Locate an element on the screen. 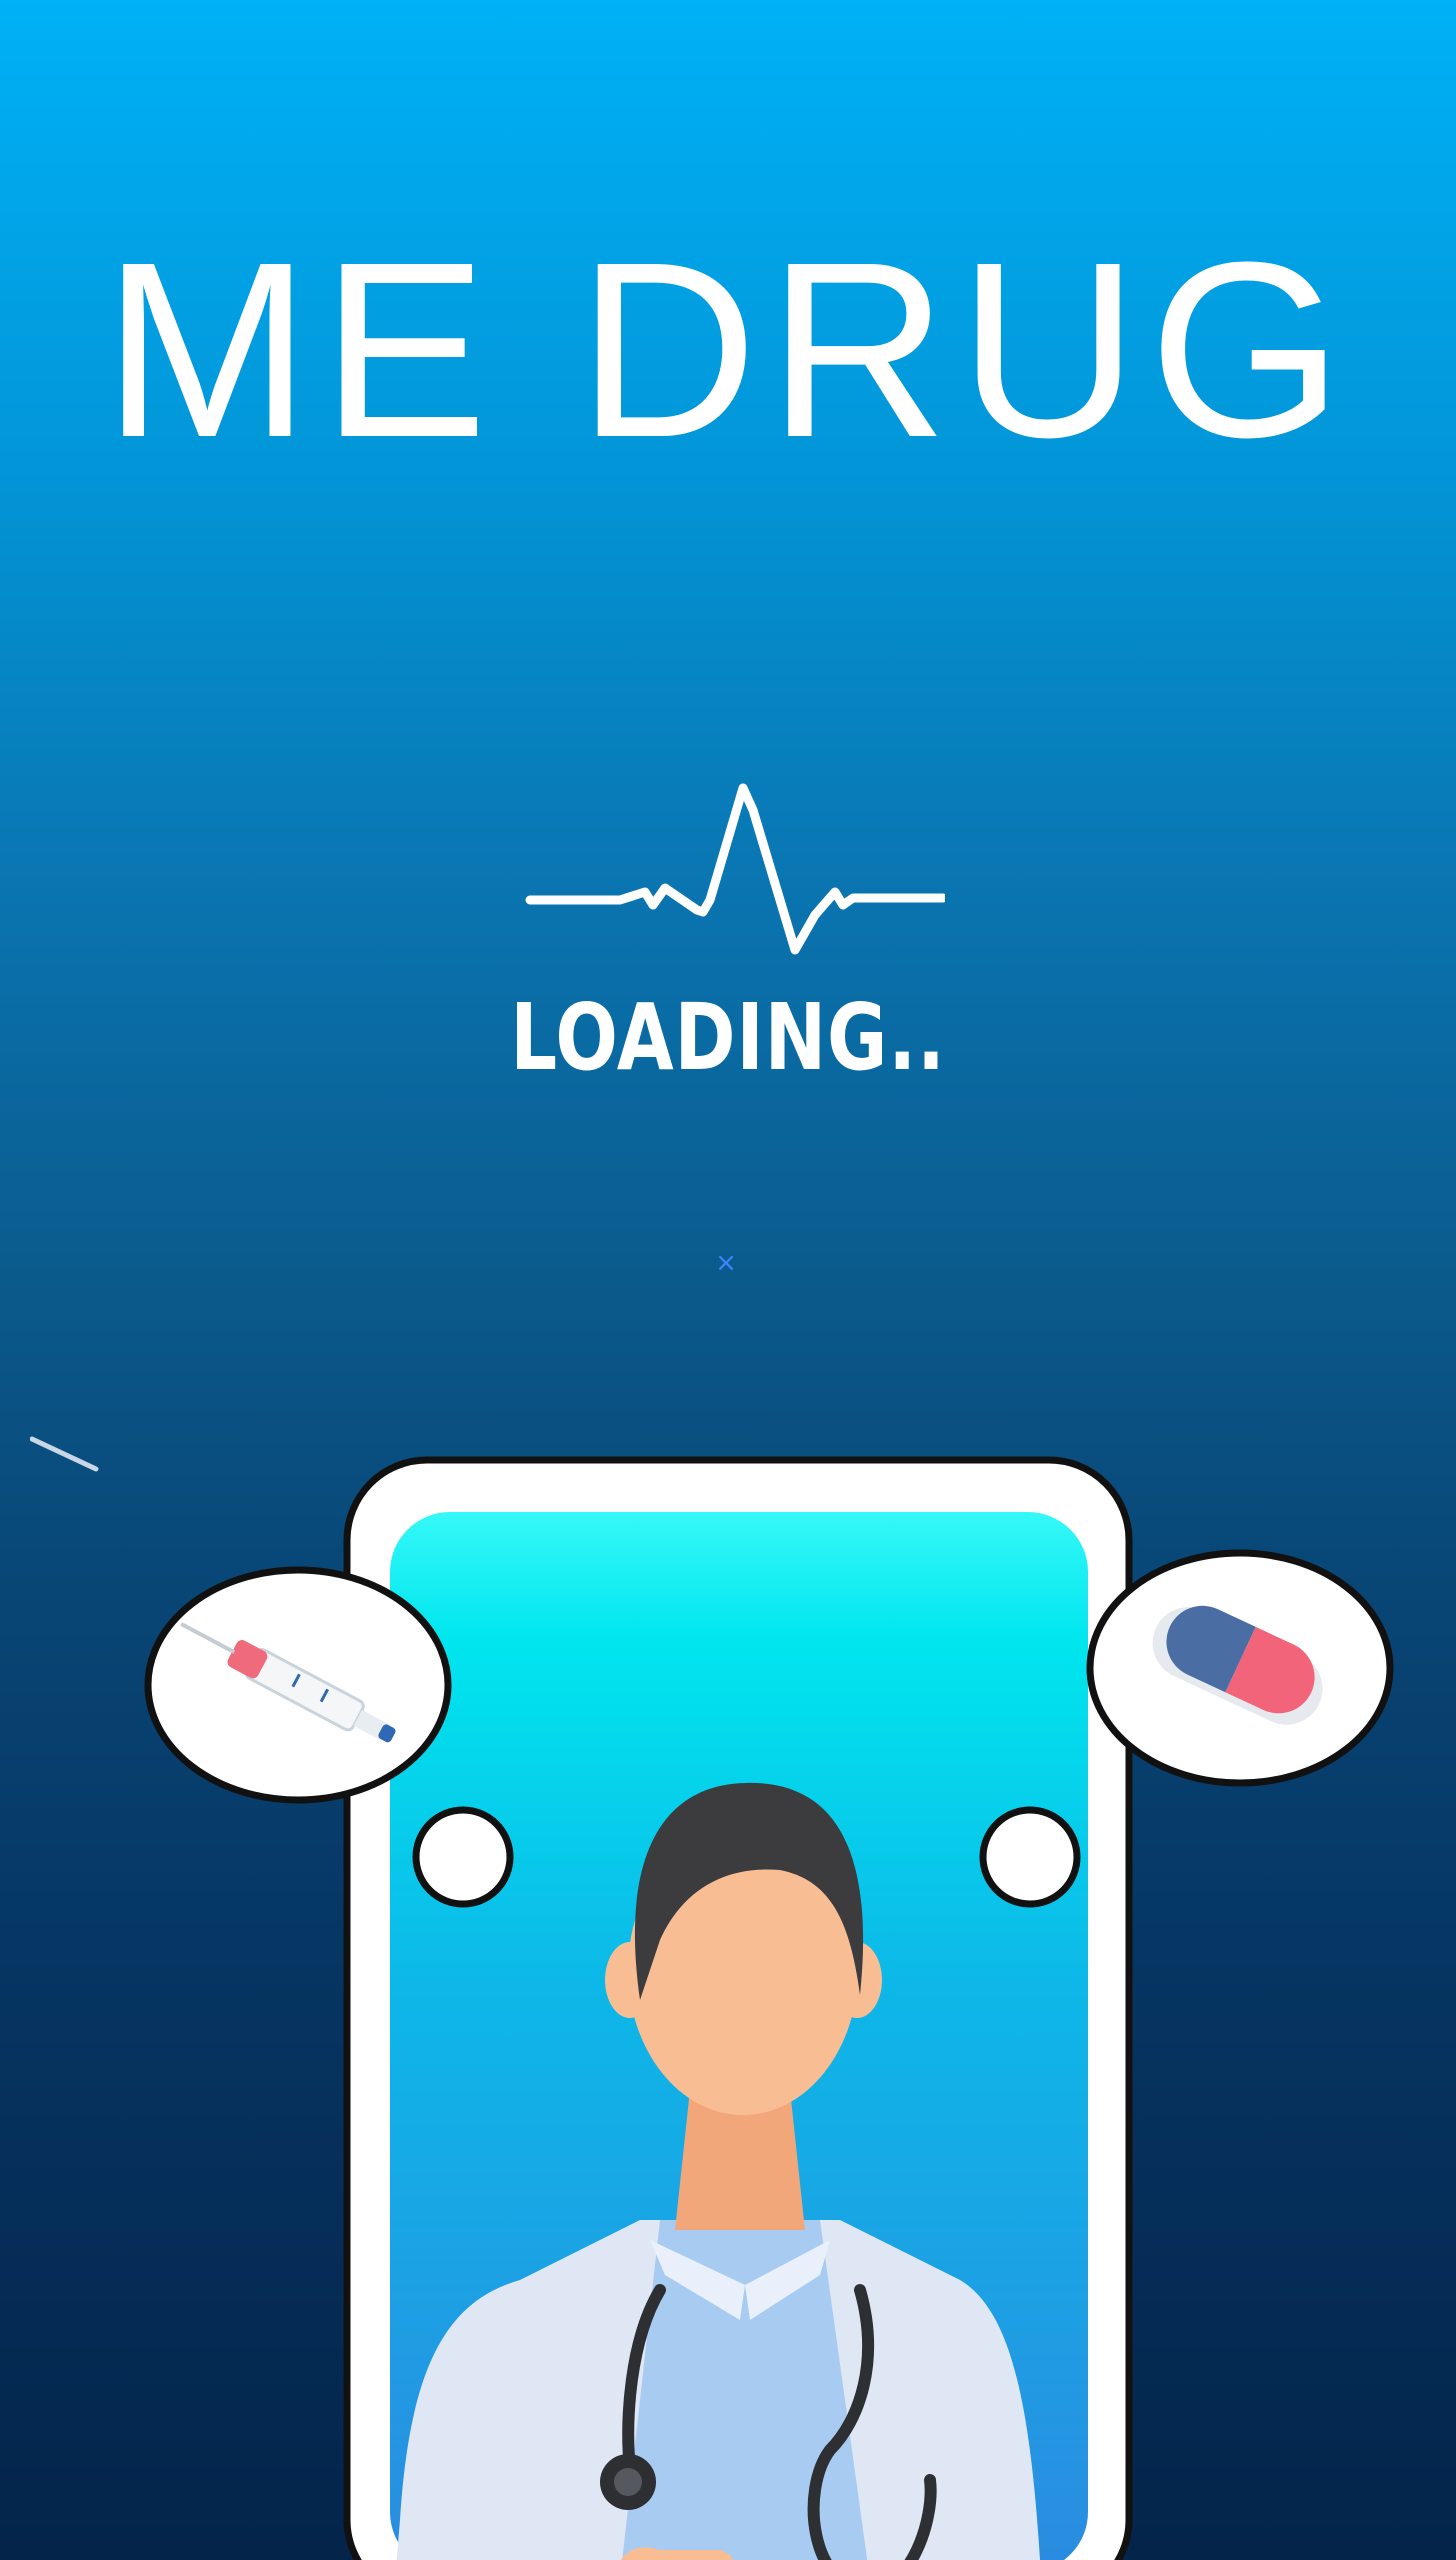 This screenshot has height=2560, width=1456. close-icon: × is located at coordinates (726, 1263).